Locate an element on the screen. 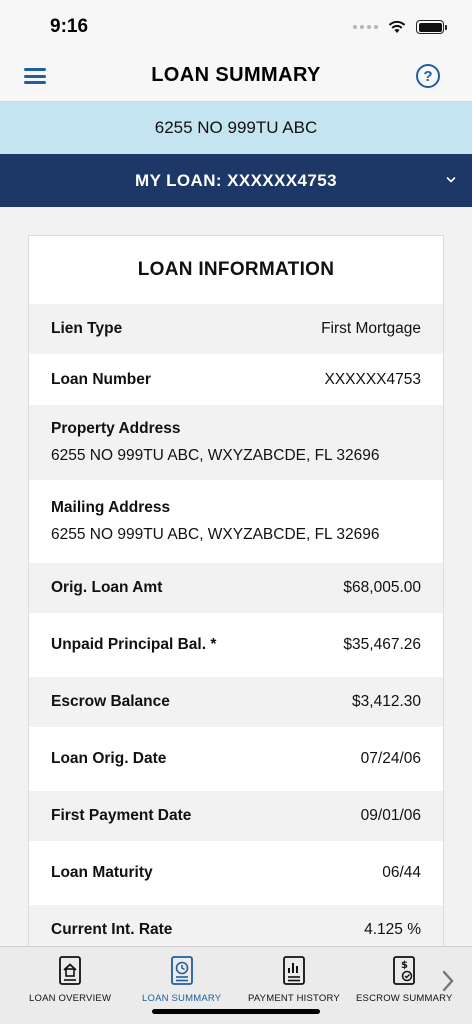  tab-loan-overview: LOAN OVERVIEW is located at coordinates (70, 979).